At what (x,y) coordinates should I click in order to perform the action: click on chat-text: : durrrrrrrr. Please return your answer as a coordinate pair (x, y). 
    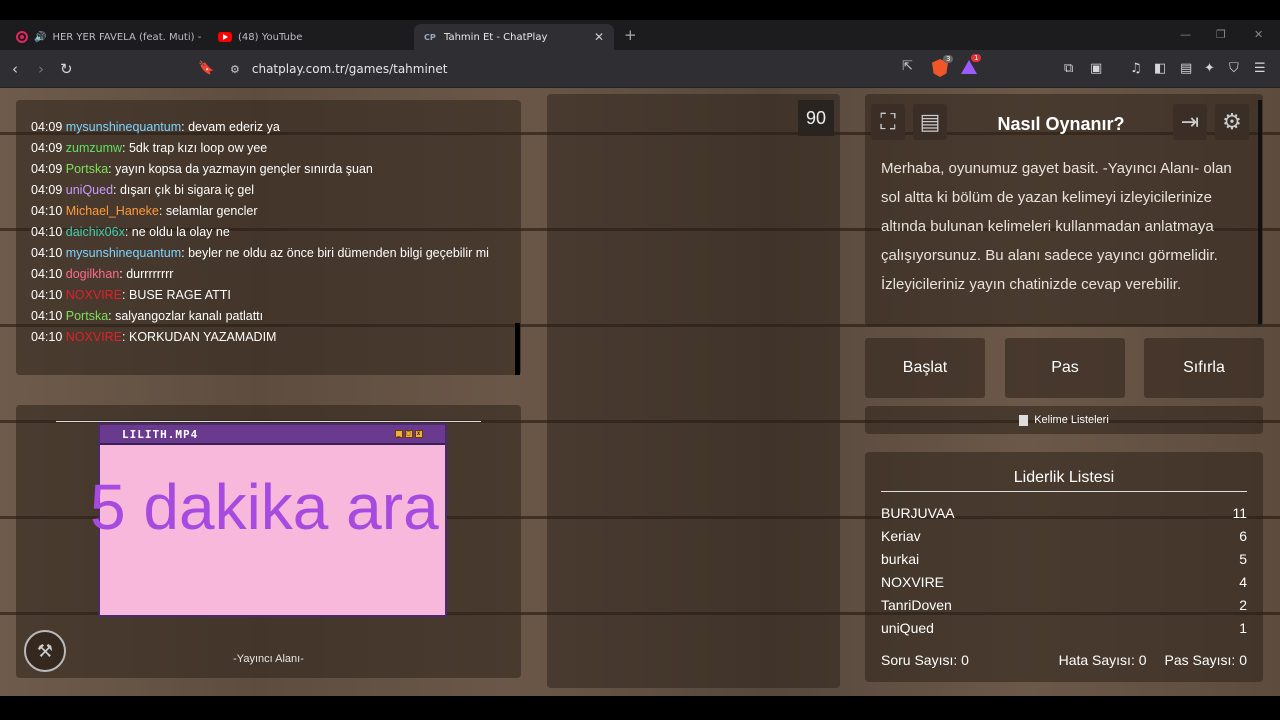
    Looking at the image, I should click on (146, 274).